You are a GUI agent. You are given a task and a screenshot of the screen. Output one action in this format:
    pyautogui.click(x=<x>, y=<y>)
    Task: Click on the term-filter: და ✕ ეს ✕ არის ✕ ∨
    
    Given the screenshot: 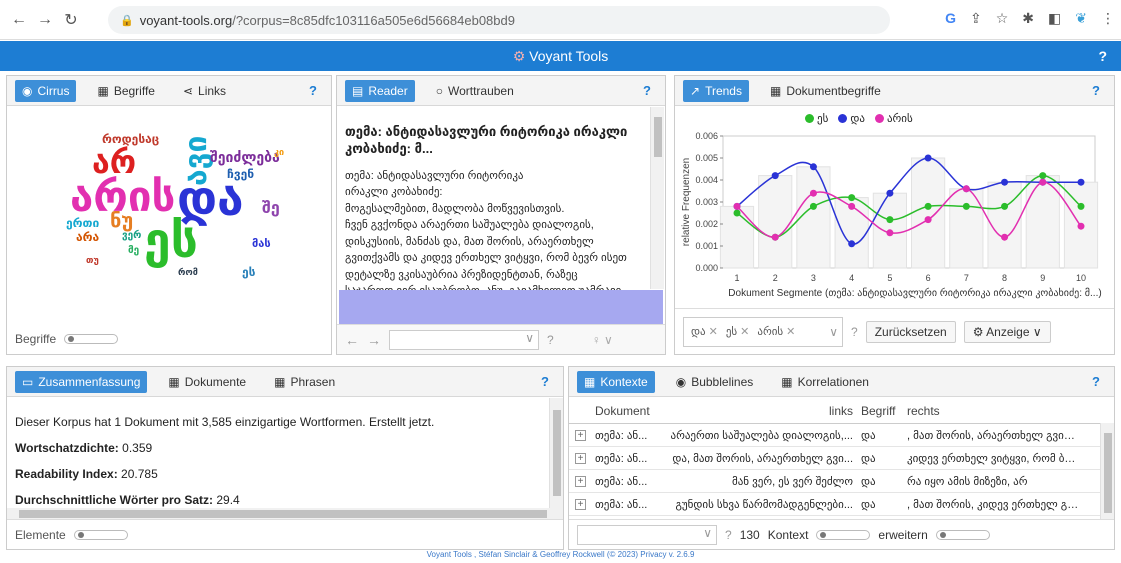 What is the action you would take?
    pyautogui.click(x=763, y=331)
    